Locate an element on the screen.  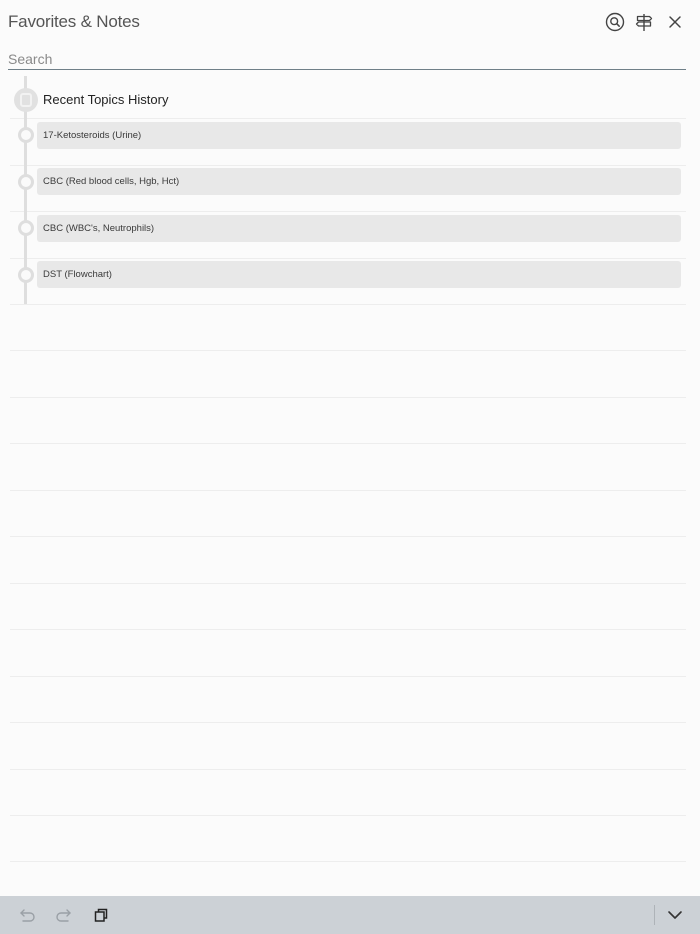
history-icon is located at coordinates (26, 100).